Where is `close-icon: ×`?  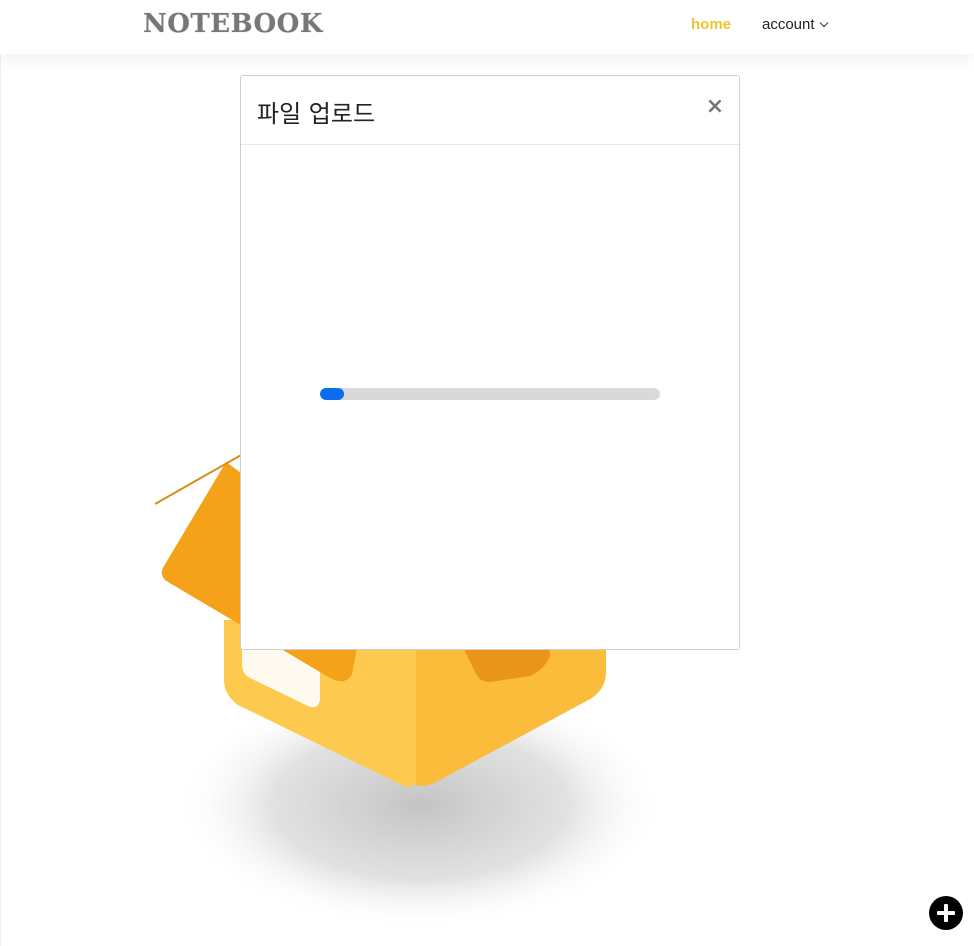
close-icon: × is located at coordinates (715, 107).